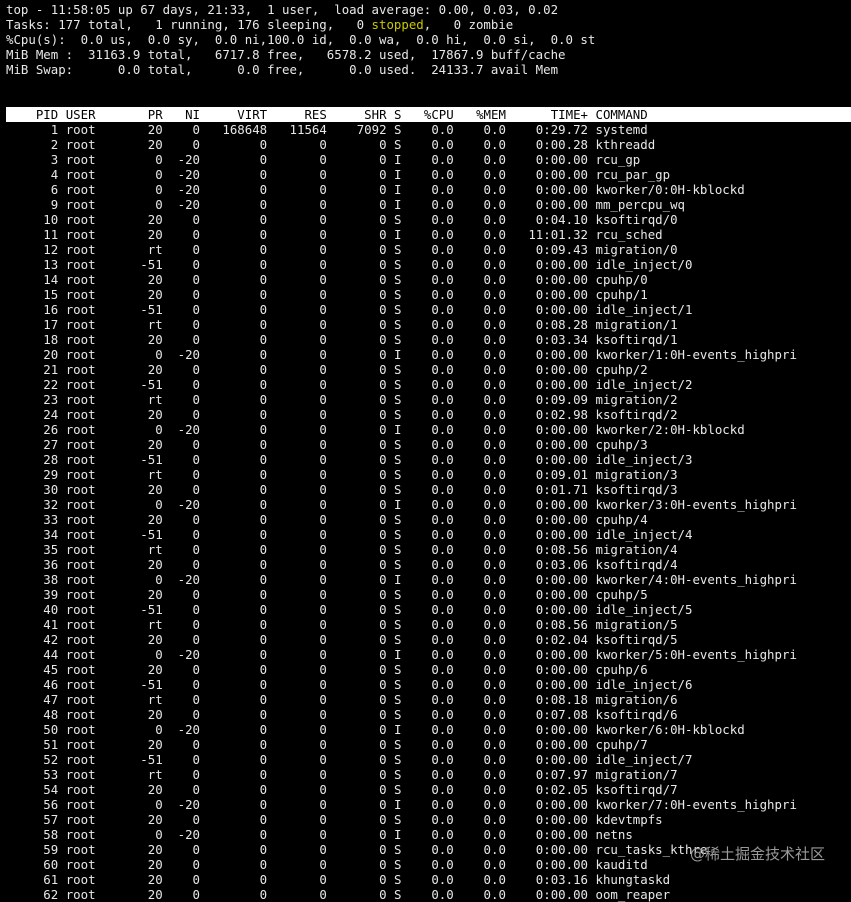 The height and width of the screenshot is (902, 851). I want to click on cell-time: 0:07.08, so click(551, 714).